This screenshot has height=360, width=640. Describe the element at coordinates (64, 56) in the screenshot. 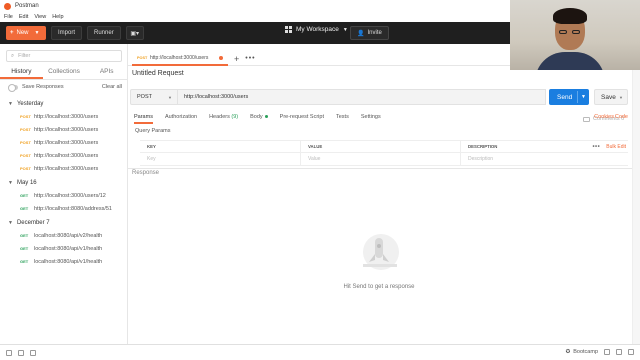

I see `filter-input: ⌕ Filter` at that location.